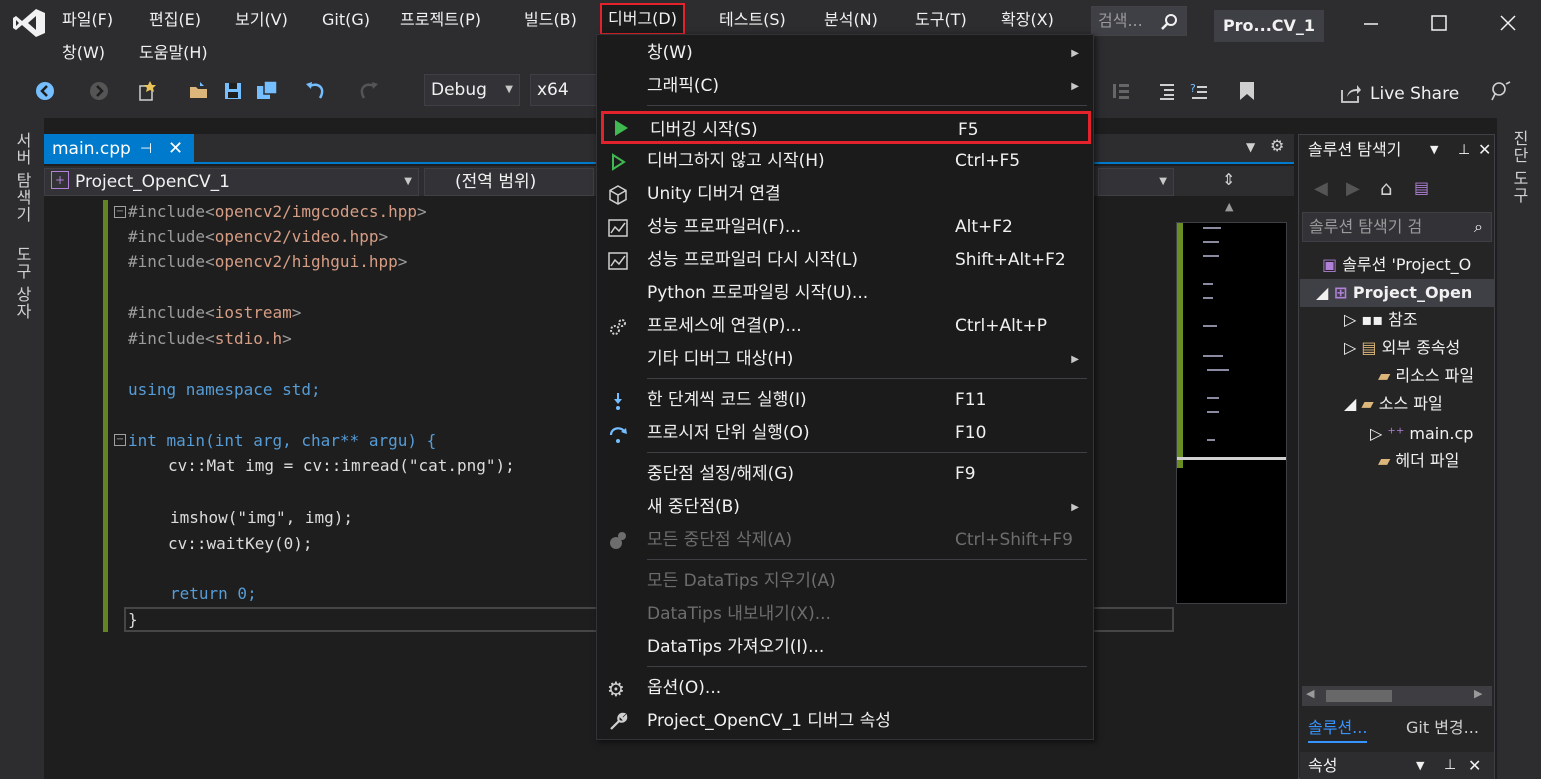 This screenshot has height=779, width=1541. Describe the element at coordinates (1321, 188) in the screenshot. I see `back-icon: ◀` at that location.